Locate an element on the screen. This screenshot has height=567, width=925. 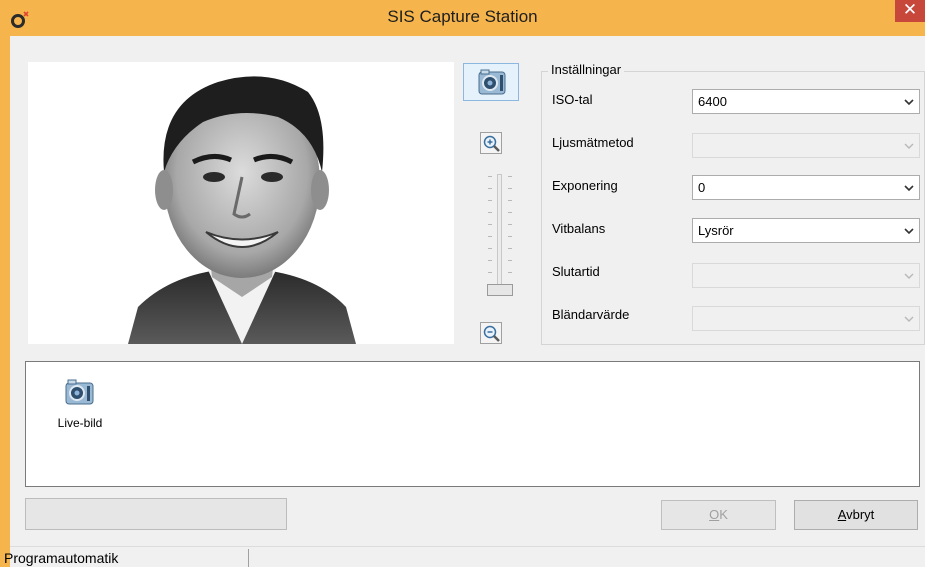
zoom-slider is located at coordinates (500, 236).